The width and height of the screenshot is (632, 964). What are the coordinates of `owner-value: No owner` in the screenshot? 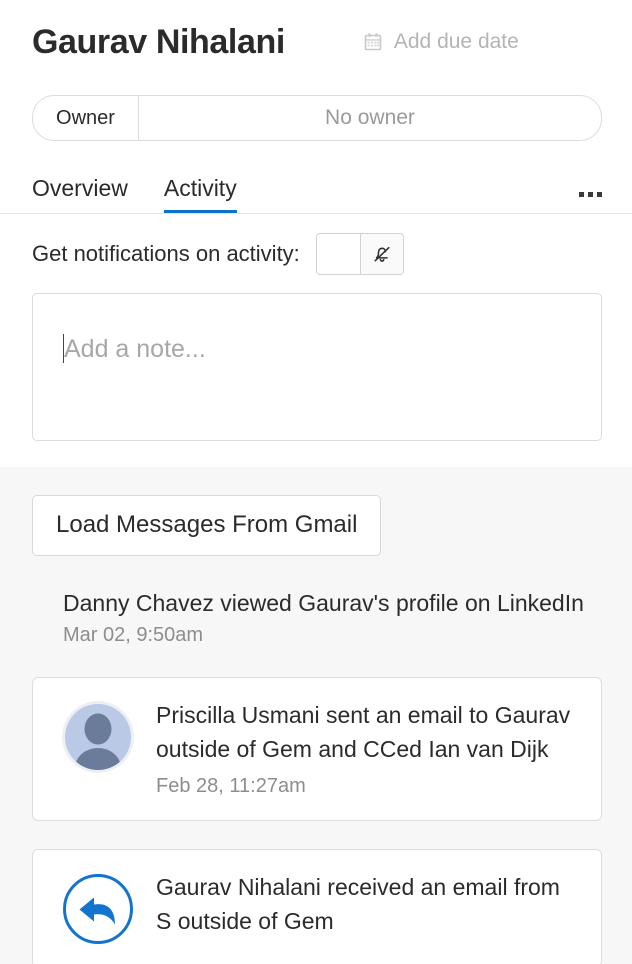 It's located at (370, 118).